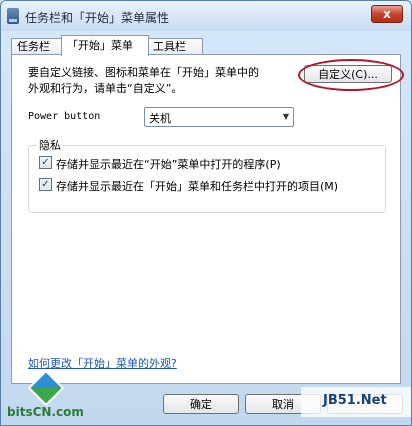  I want to click on tab-start-menu: 「开始」菜单, so click(105, 45).